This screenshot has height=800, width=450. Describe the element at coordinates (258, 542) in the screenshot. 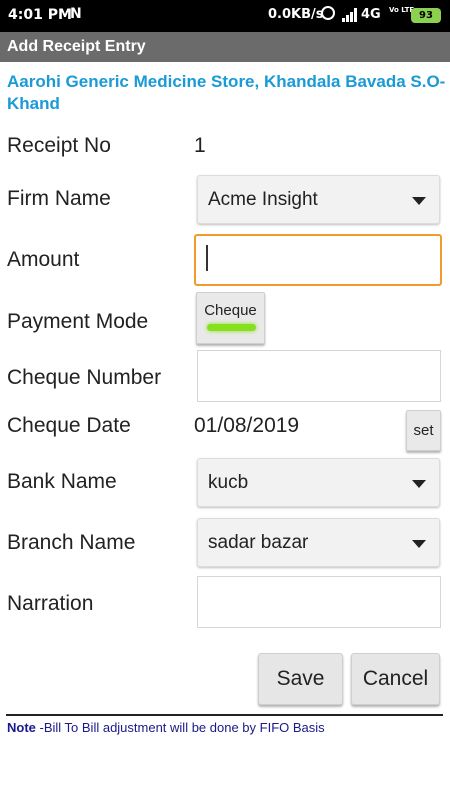

I see `branch-name-value: sadar bazar` at that location.